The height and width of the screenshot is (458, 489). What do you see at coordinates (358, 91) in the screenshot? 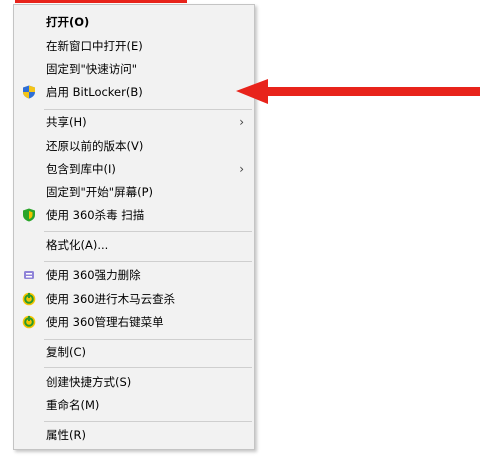
I see `annotation-arrow` at bounding box center [358, 91].